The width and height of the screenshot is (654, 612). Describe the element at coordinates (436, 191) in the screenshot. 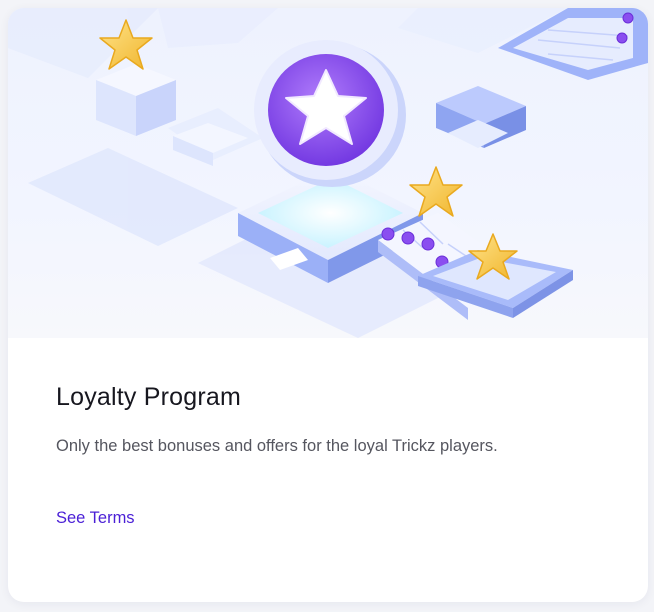

I see `star-icon` at that location.